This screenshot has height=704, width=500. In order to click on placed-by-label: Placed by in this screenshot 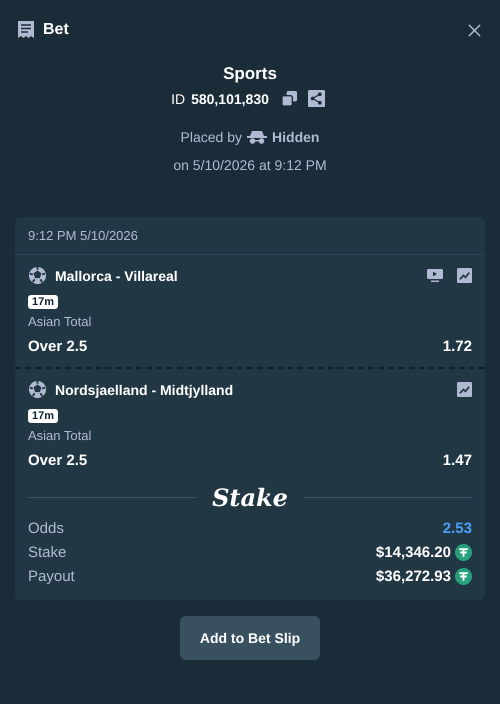, I will do `click(211, 137)`.